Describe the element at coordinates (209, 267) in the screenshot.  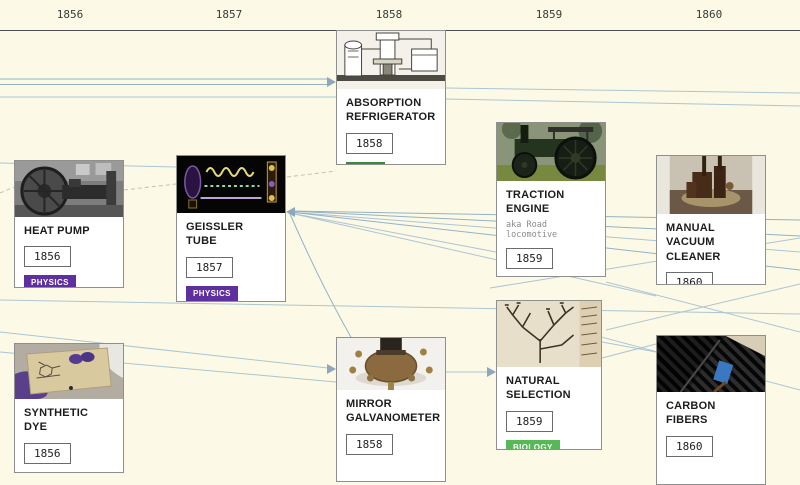
I see `card-year: 1857` at that location.